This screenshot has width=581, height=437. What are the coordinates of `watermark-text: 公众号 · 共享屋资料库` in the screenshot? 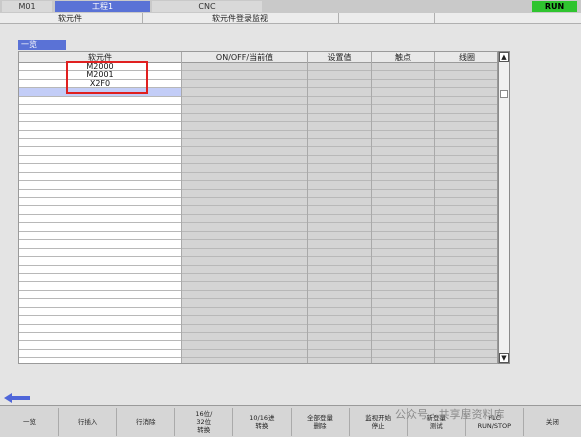 It's located at (450, 414).